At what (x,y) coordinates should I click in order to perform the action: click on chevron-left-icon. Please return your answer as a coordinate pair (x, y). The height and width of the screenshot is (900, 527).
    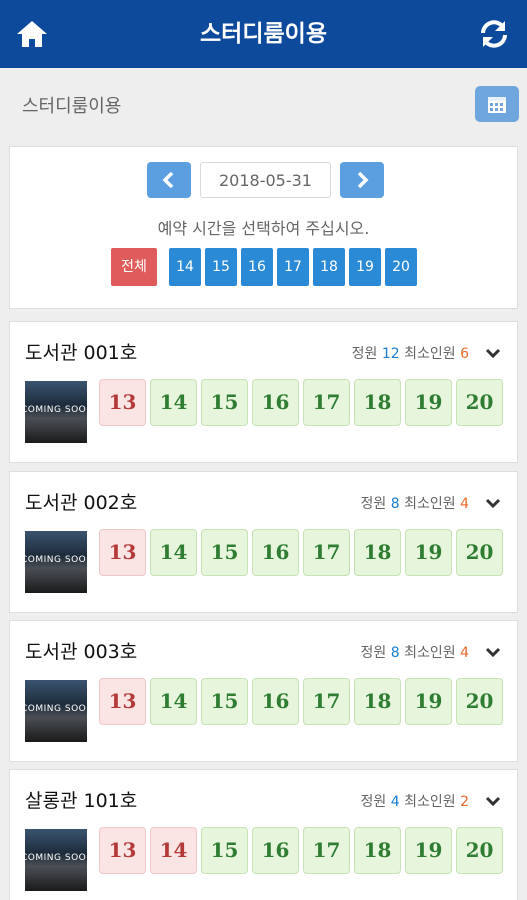
    Looking at the image, I should click on (168, 180).